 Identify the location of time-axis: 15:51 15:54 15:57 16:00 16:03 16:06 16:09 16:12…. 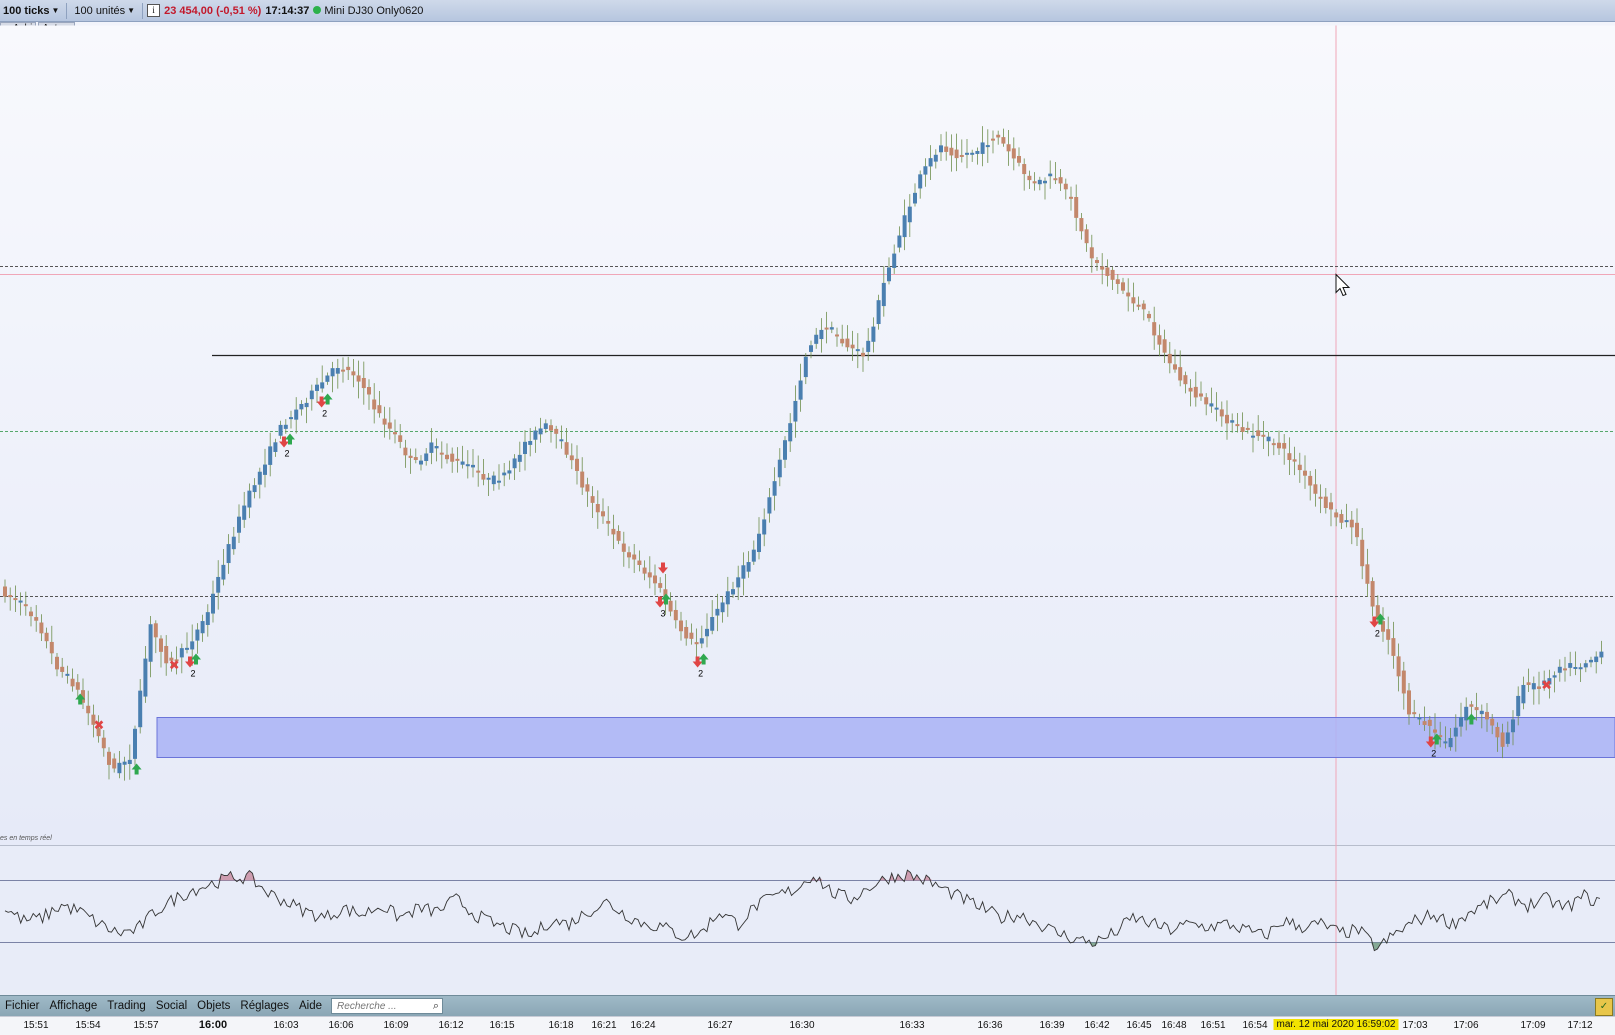
(807, 1025).